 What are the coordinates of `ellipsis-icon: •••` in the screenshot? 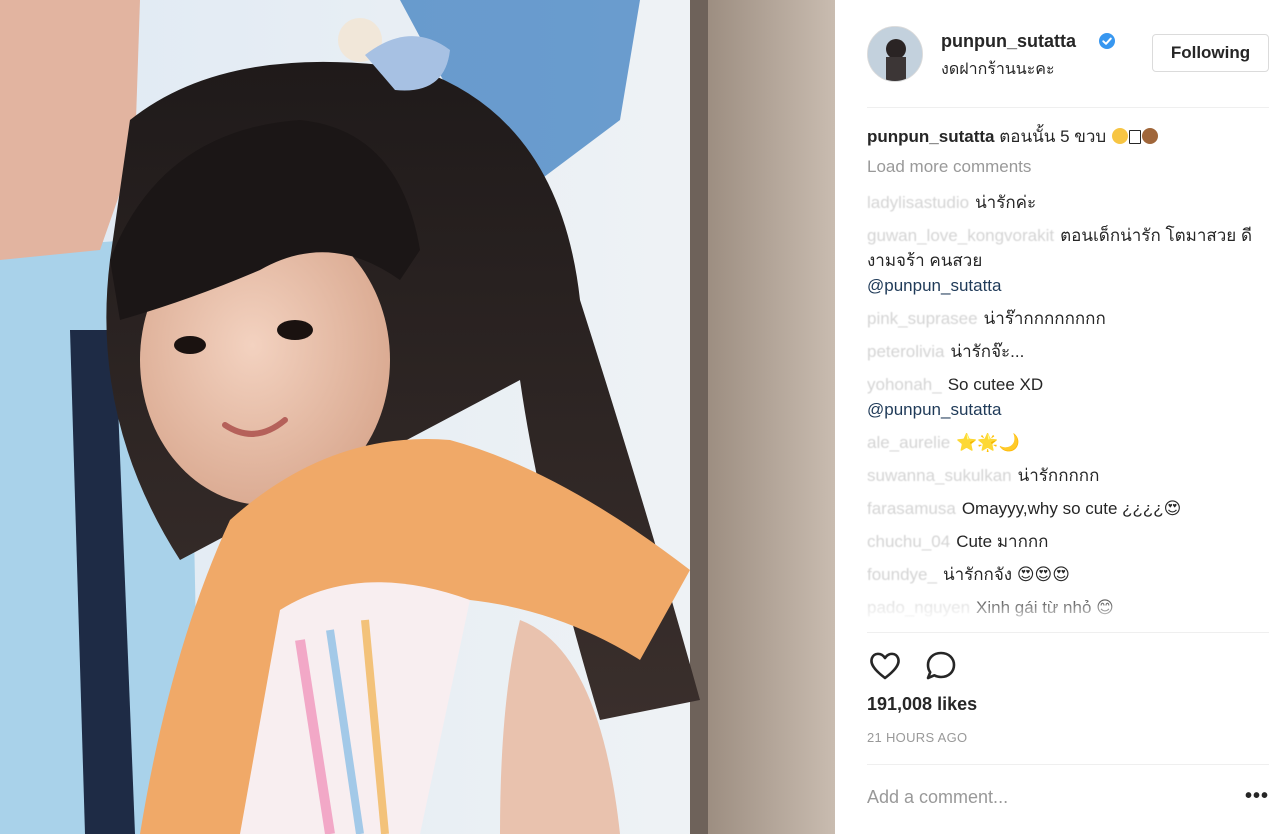 It's located at (1257, 796).